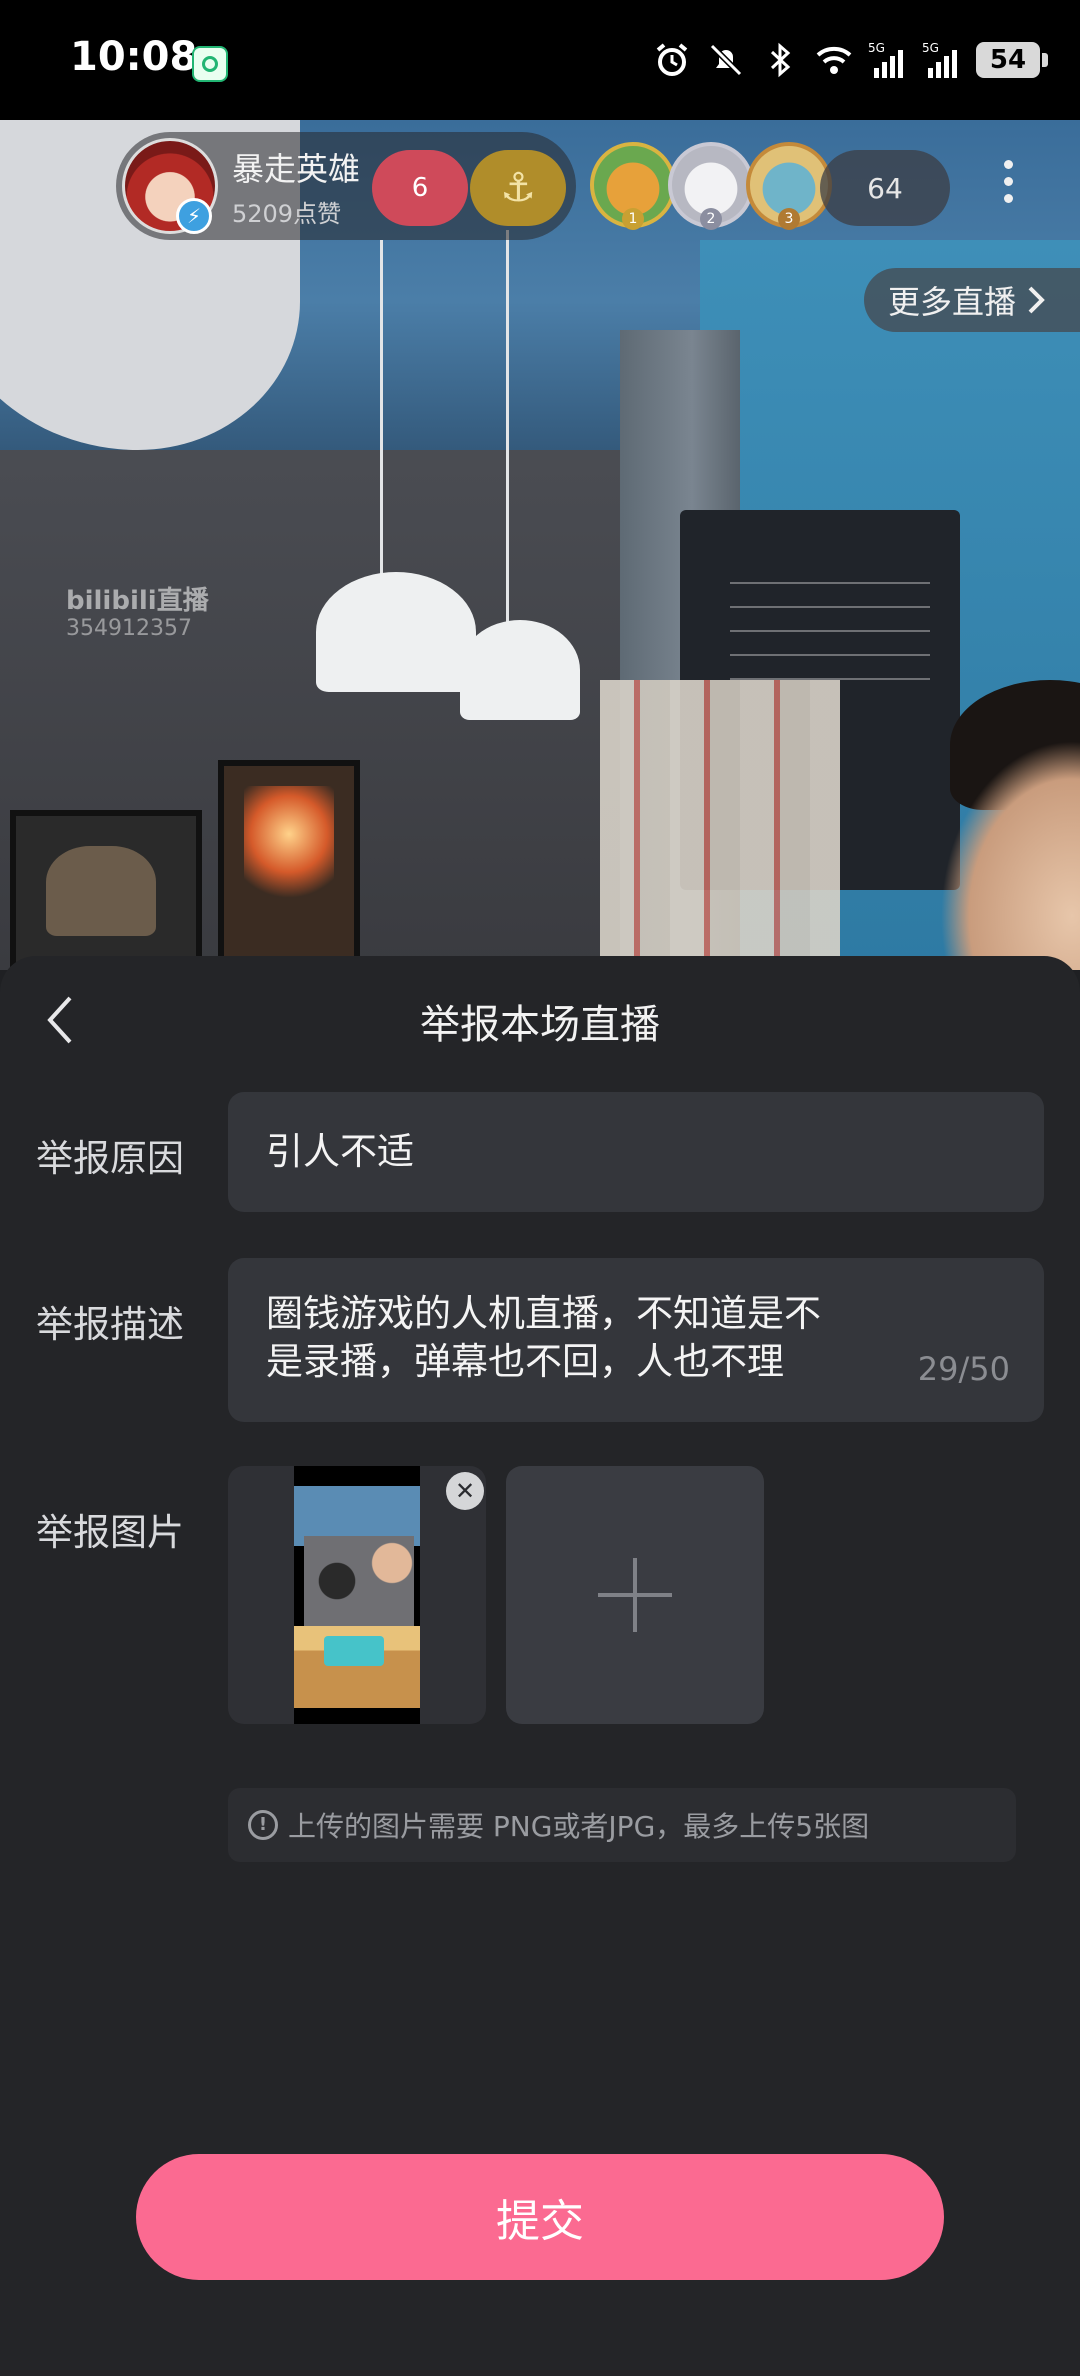 The image size is (1080, 2376). Describe the element at coordinates (210, 64) in the screenshot. I see `app-notification-icon` at that location.